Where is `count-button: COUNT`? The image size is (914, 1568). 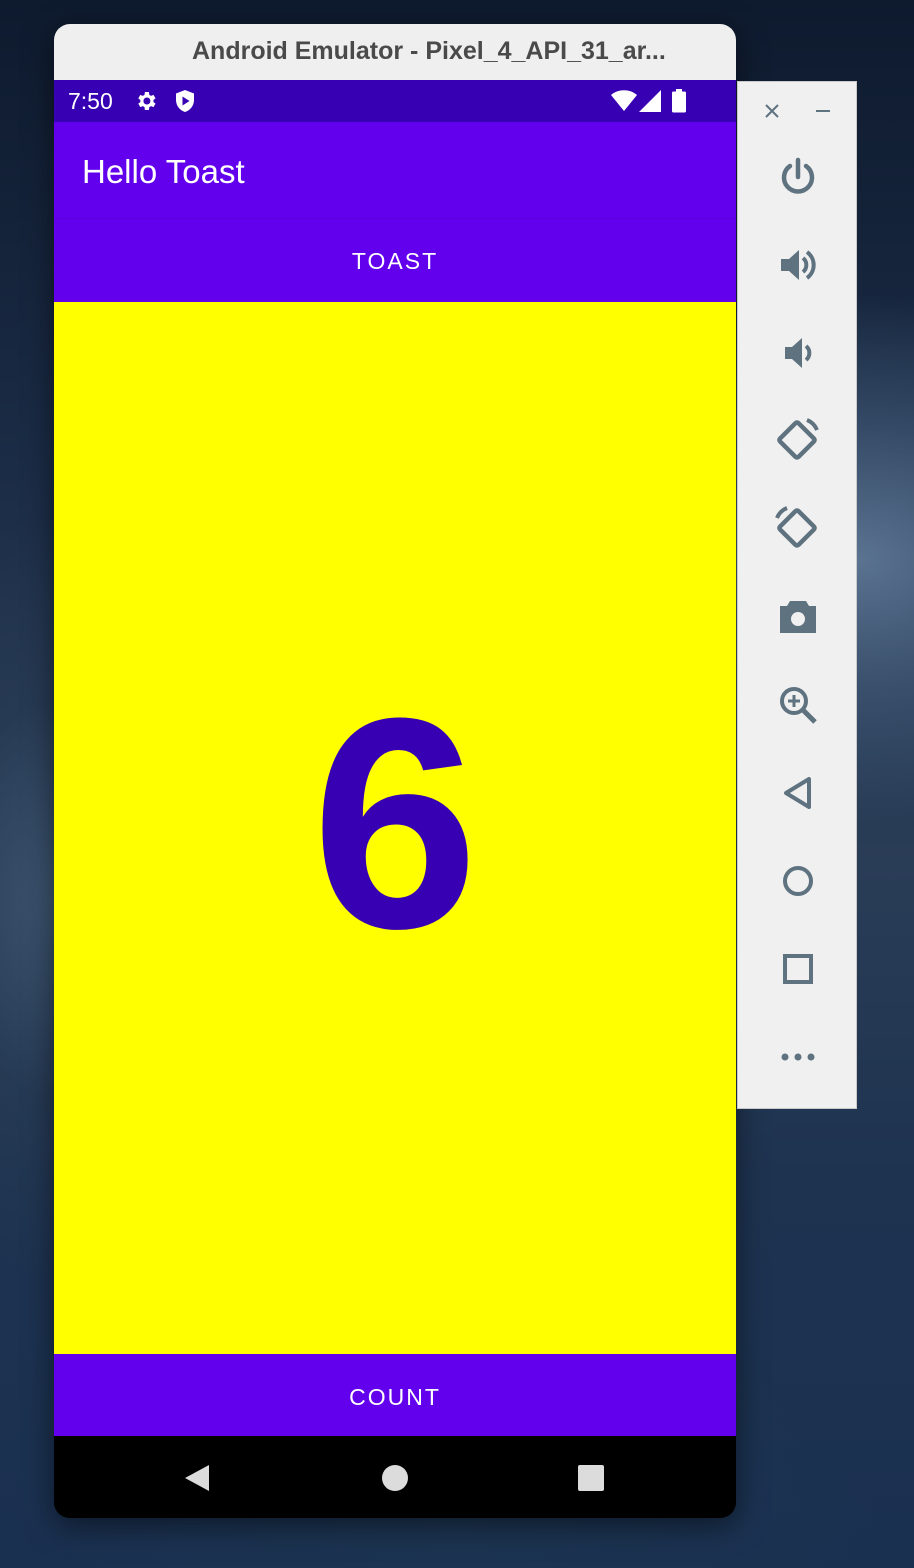
count-button: COUNT is located at coordinates (395, 1395).